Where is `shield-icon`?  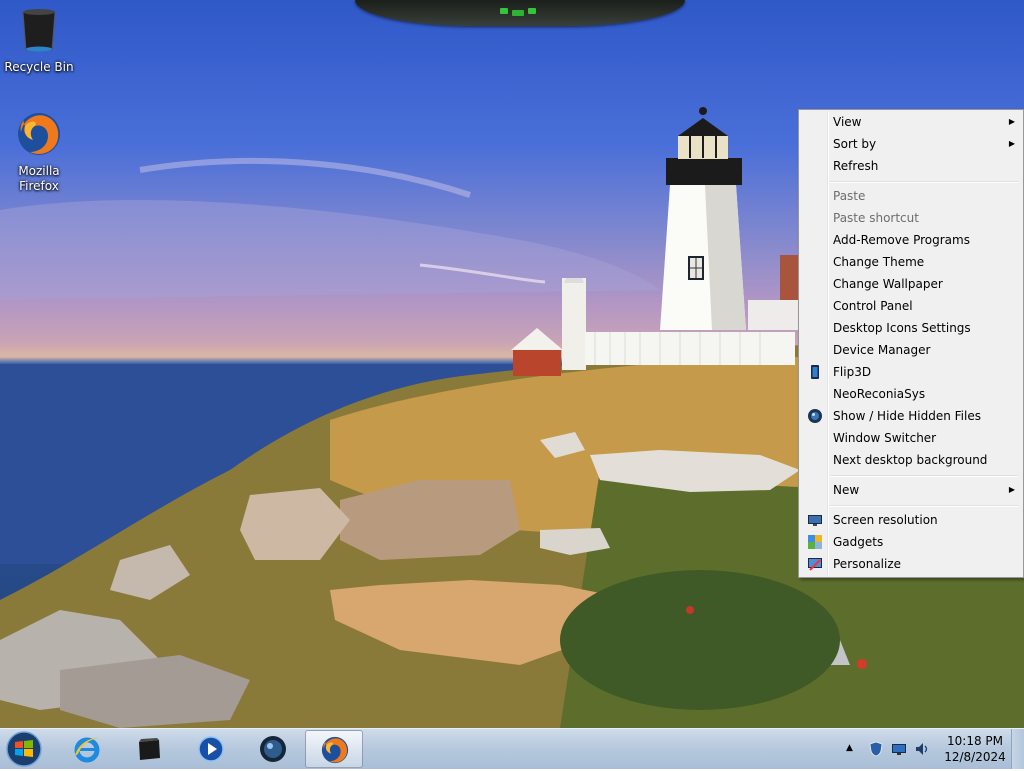 shield-icon is located at coordinates (876, 749).